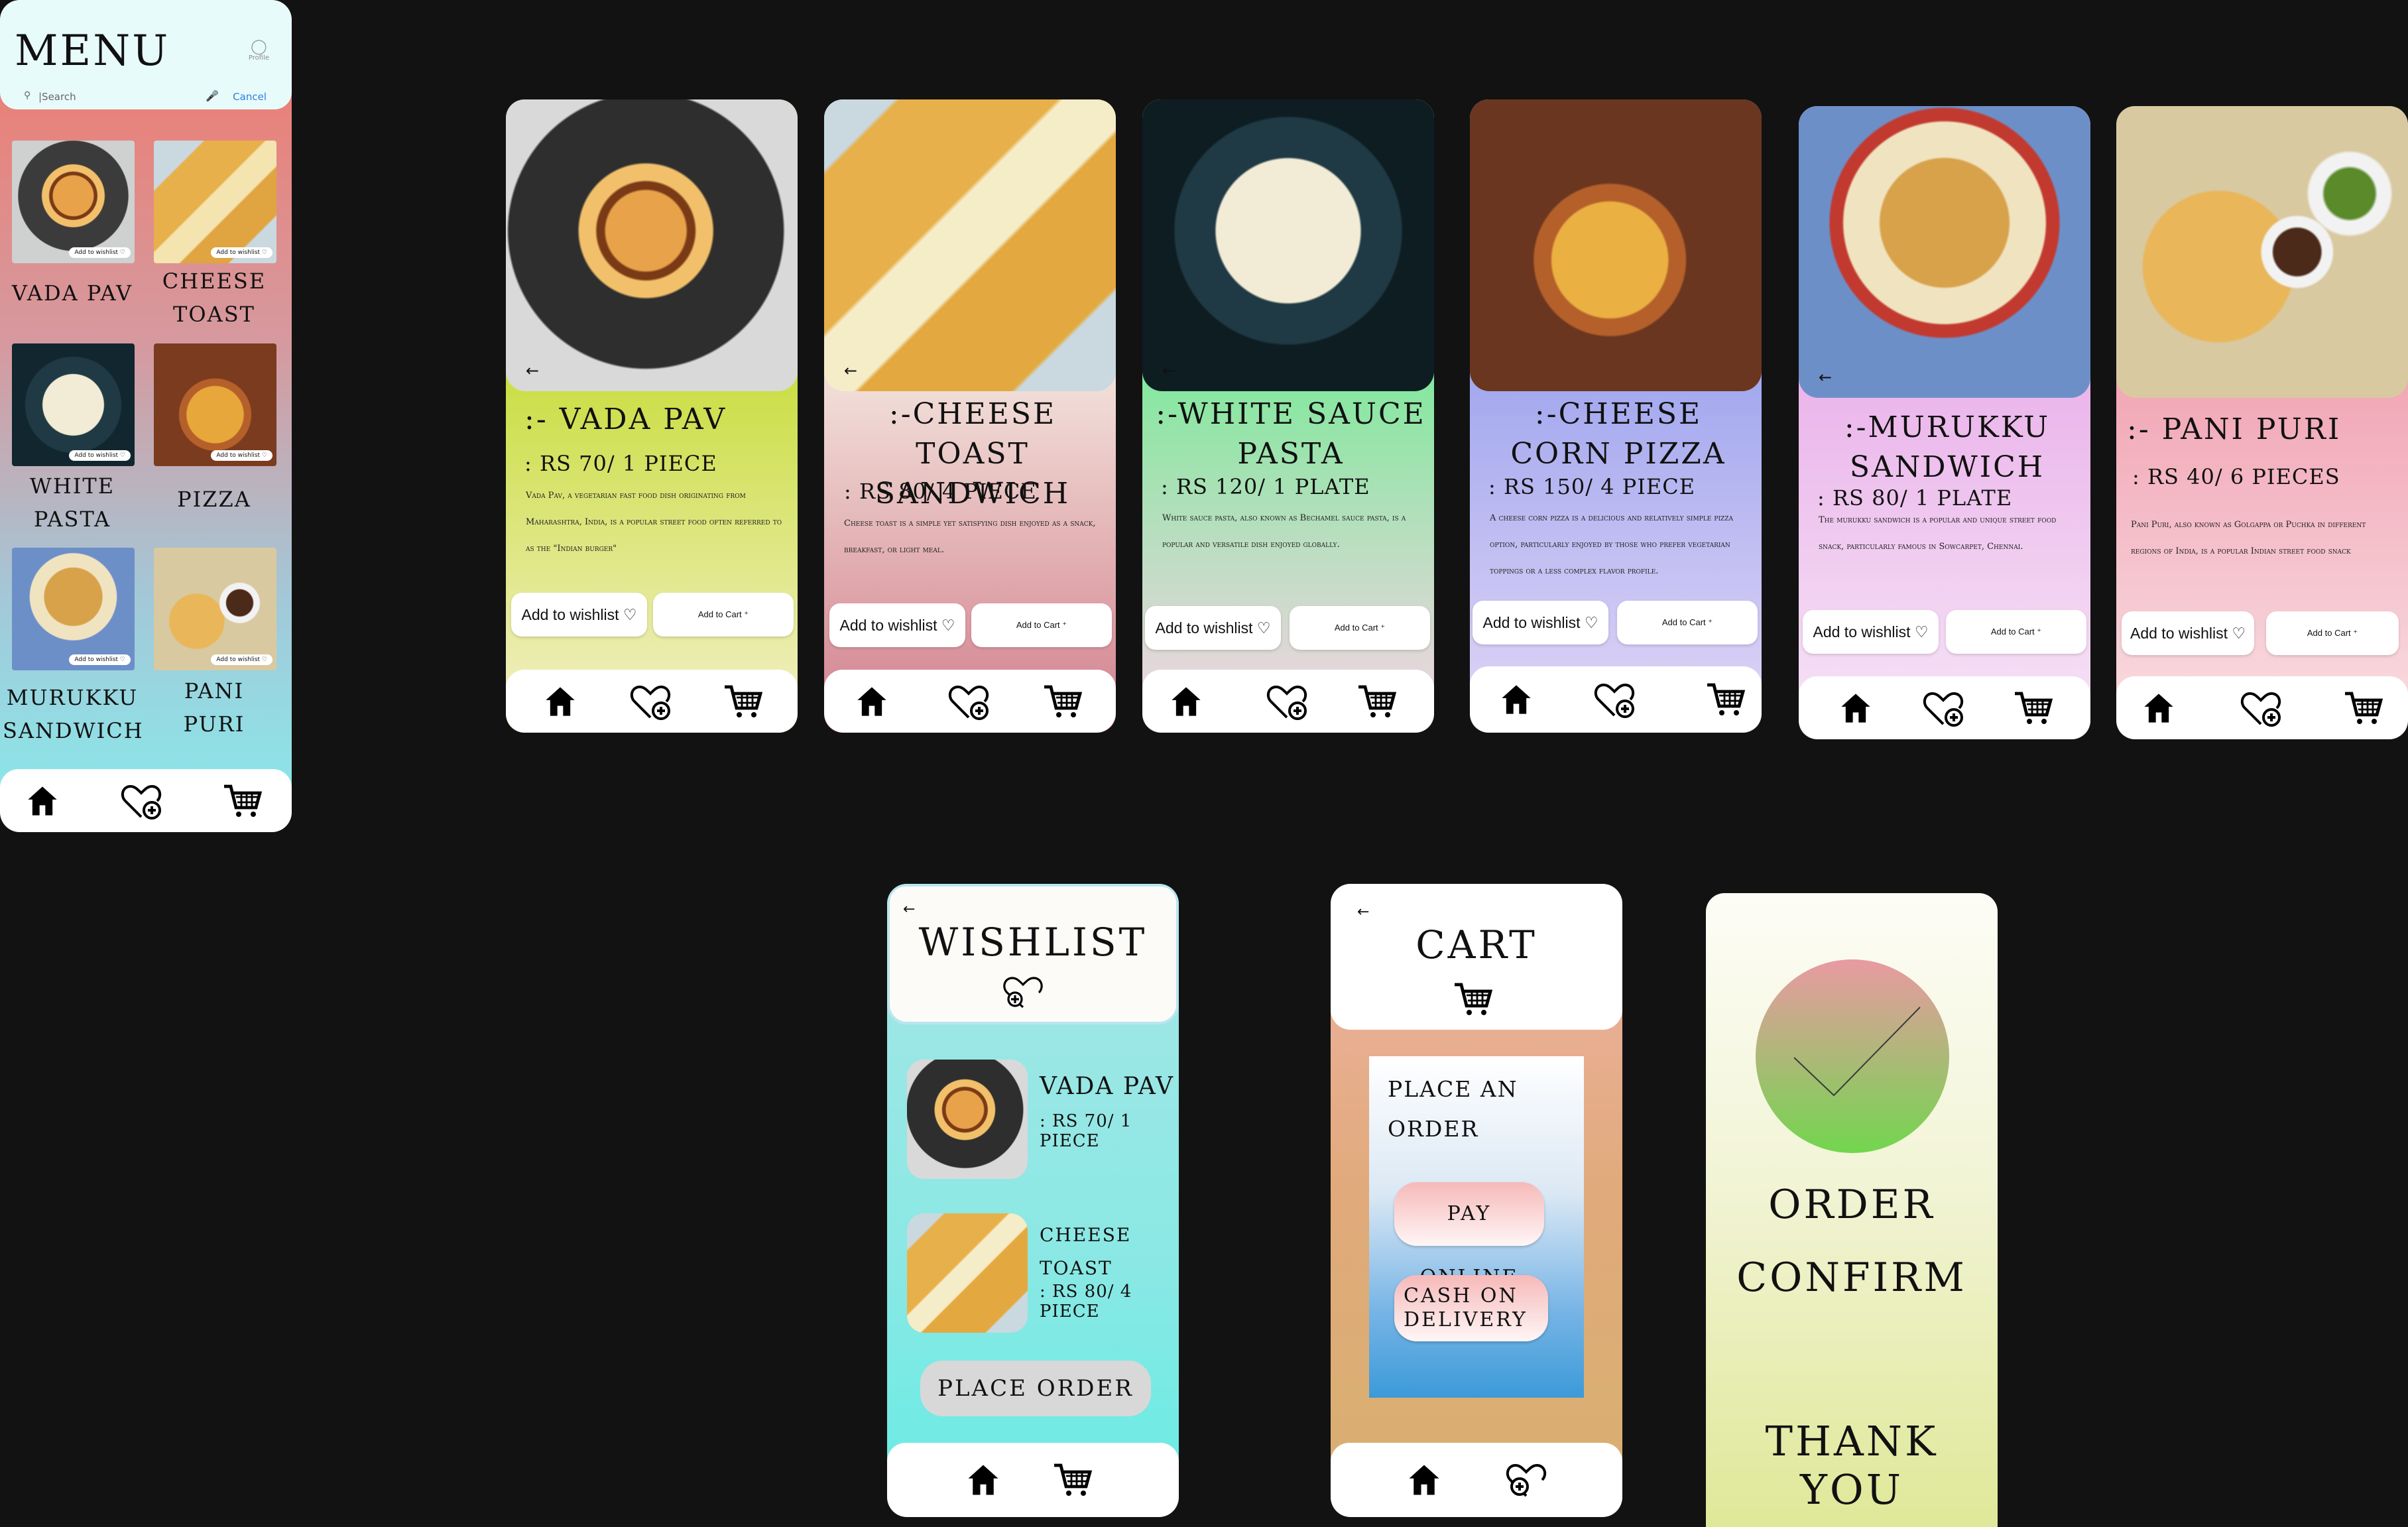  I want to click on menu-item-white-pasta: Add to wishlist ♡, so click(74, 404).